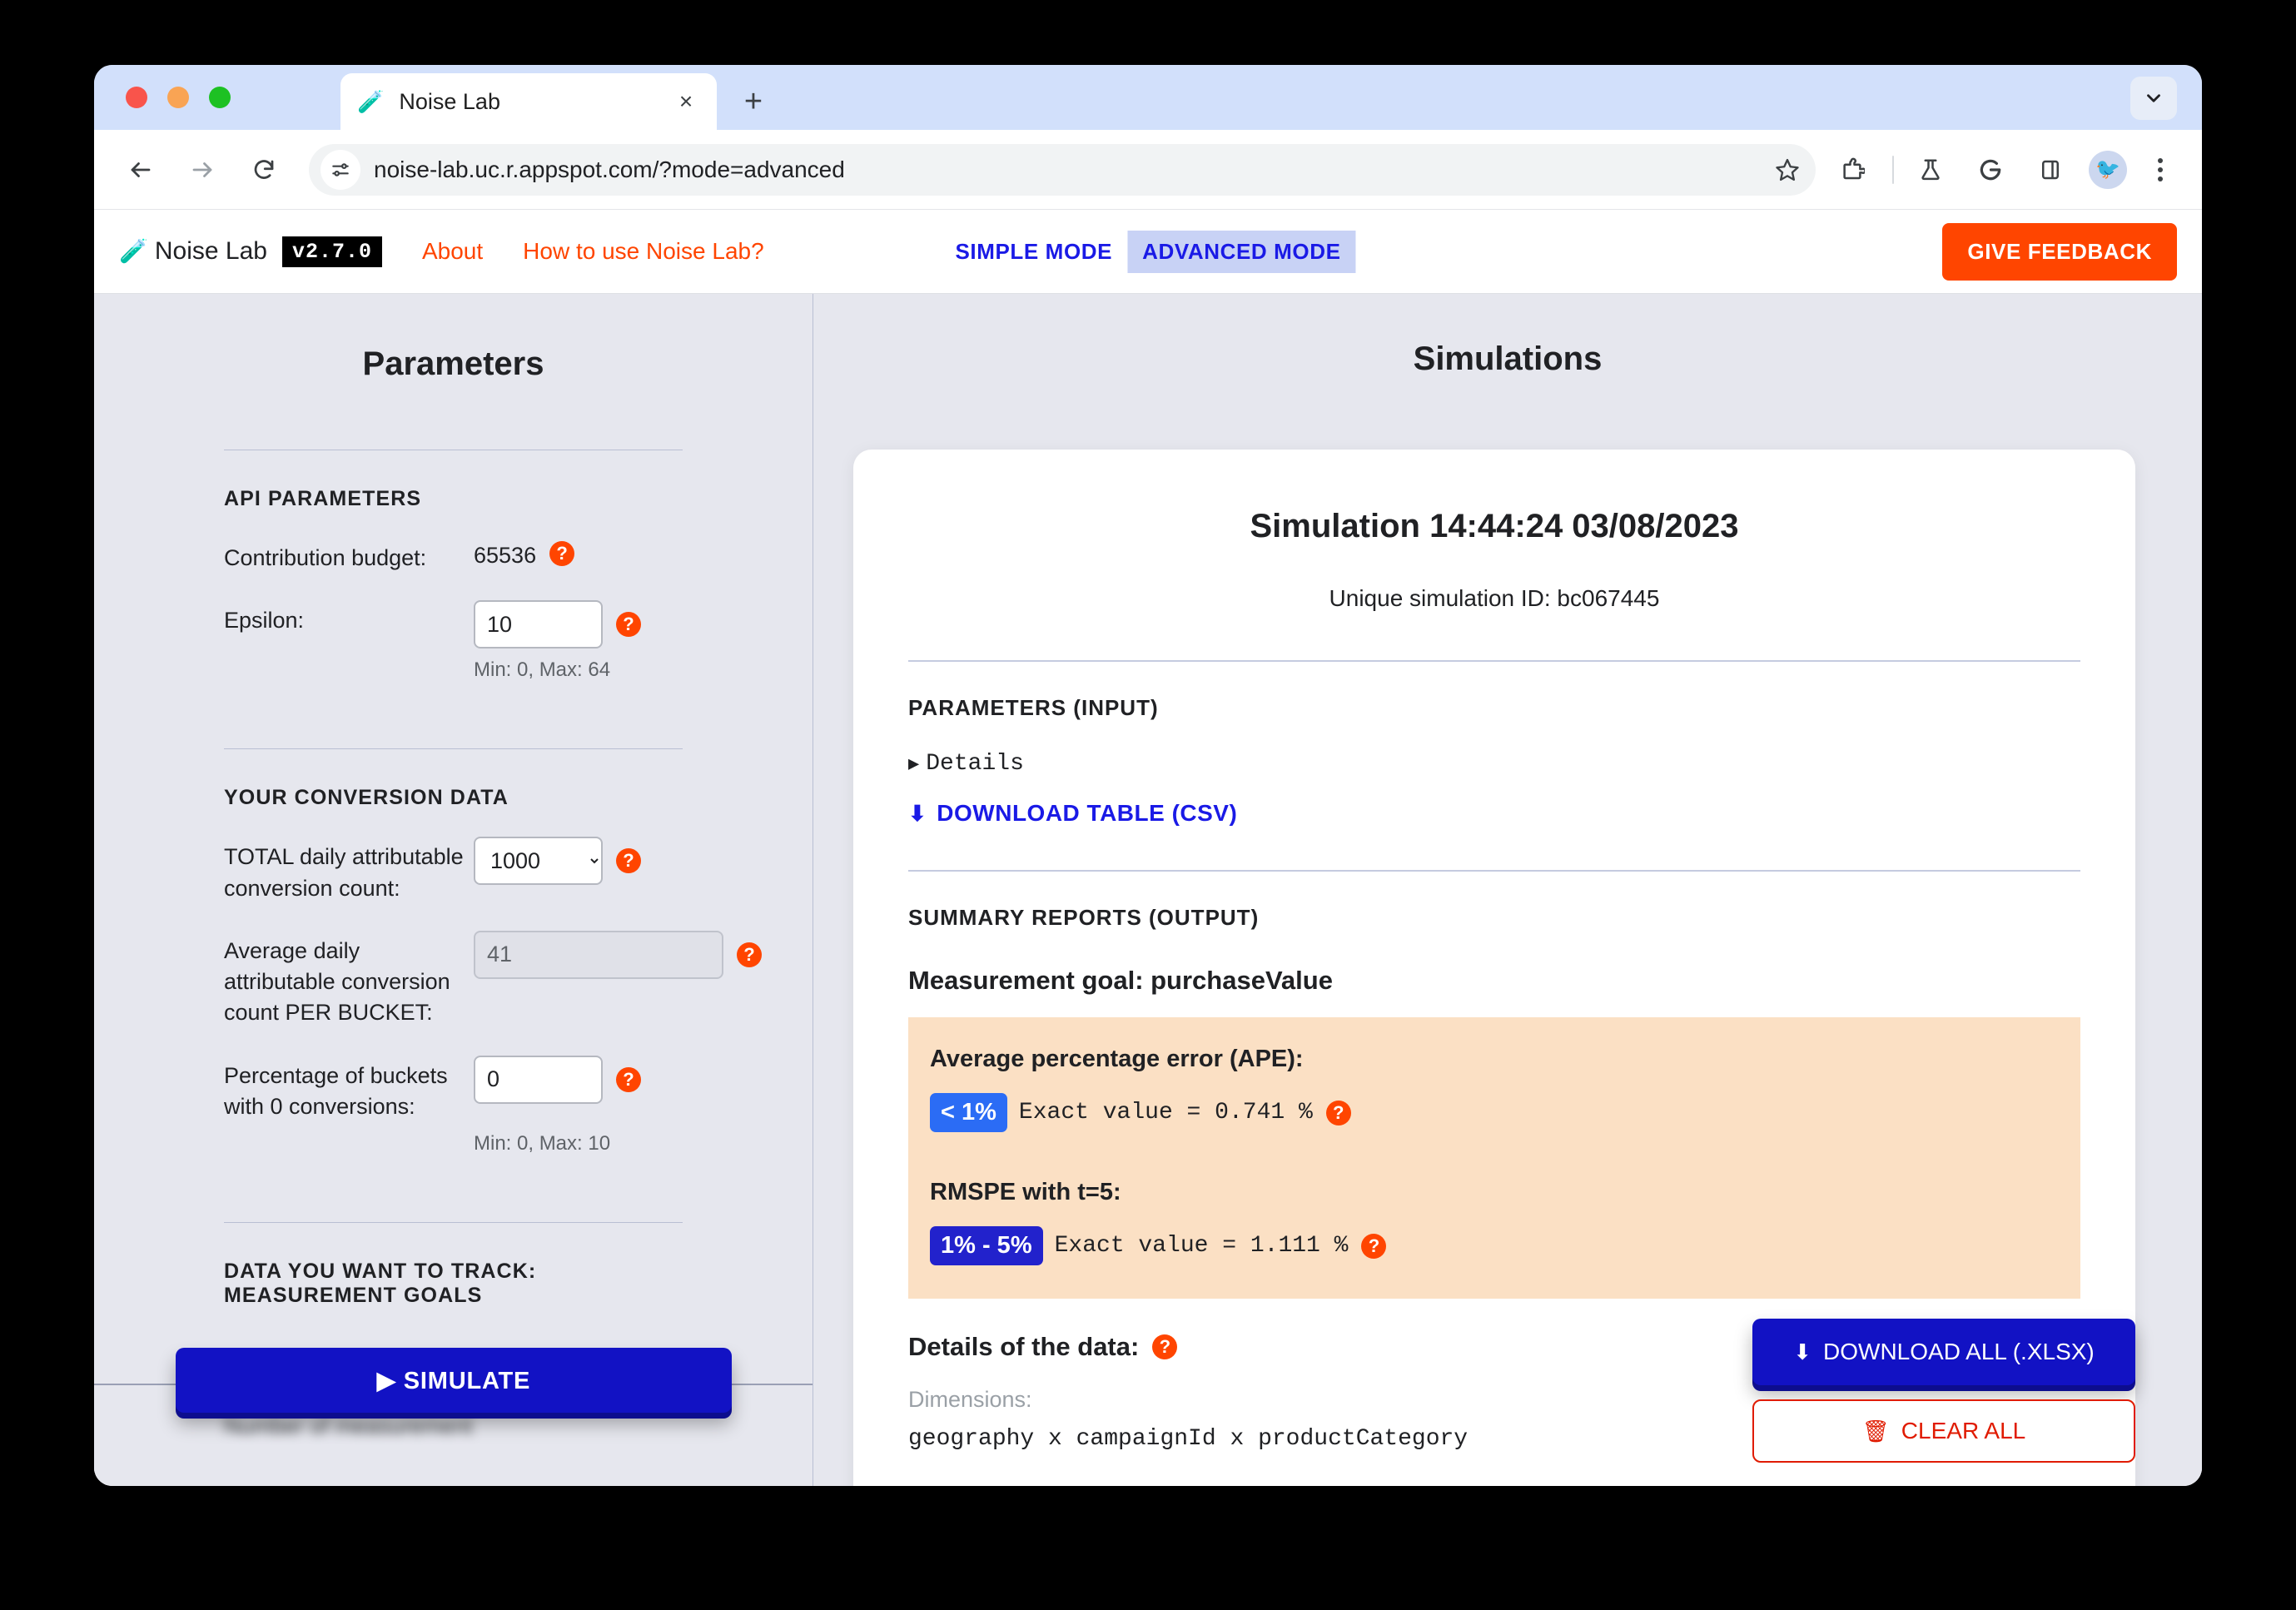  I want to click on toolbar-divider, so click(1893, 169).